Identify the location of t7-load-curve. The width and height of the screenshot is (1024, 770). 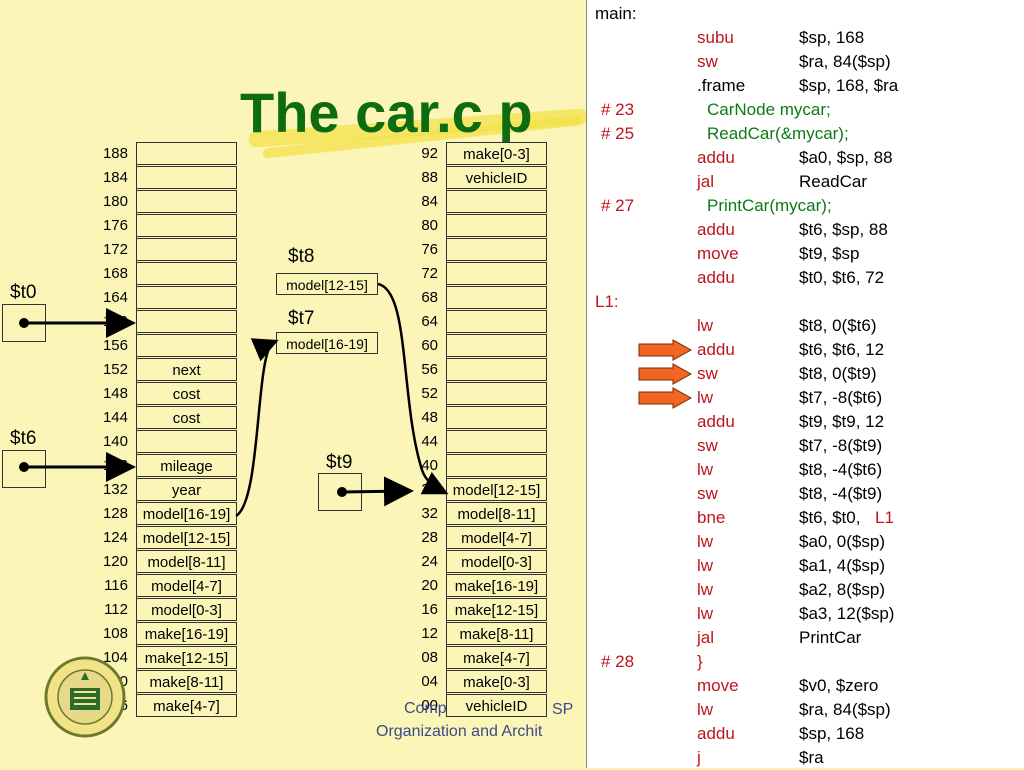
(257, 428).